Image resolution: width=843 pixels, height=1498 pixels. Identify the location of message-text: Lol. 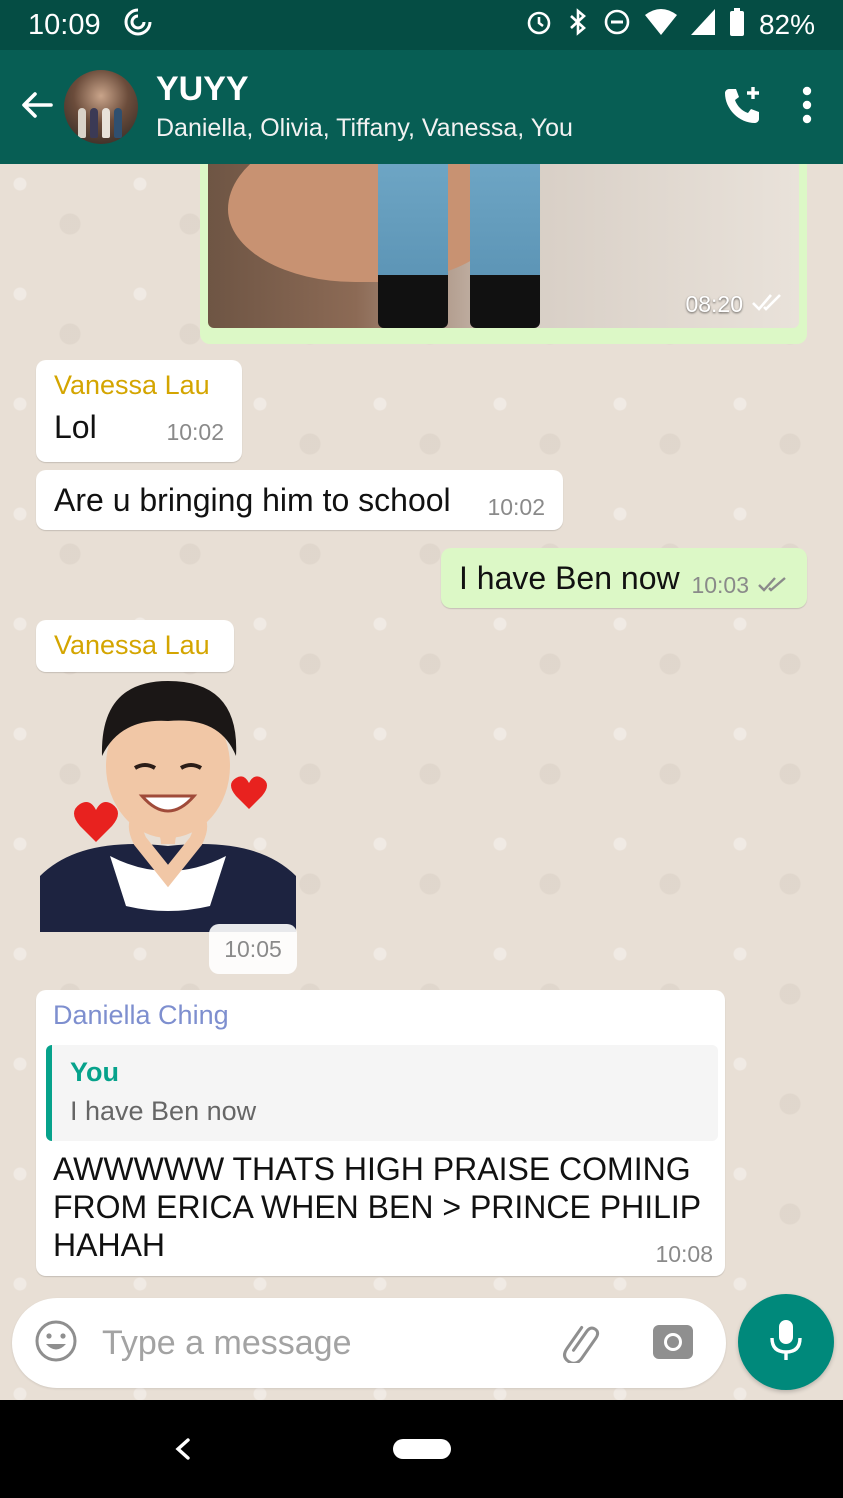
(75, 427).